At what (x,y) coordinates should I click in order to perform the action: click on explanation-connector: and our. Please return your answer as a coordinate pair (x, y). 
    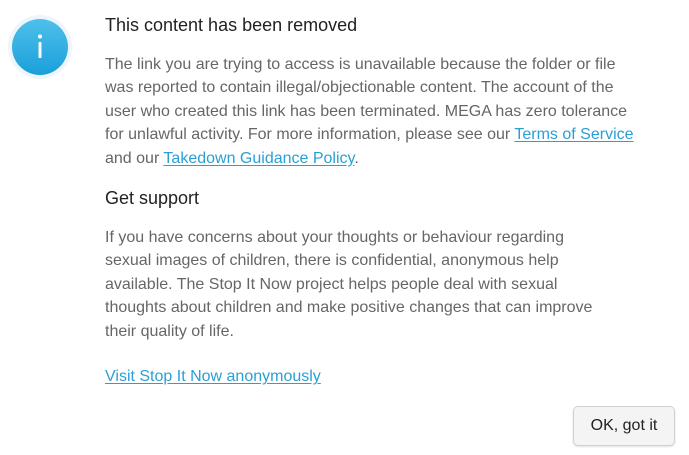
    Looking at the image, I should click on (134, 158).